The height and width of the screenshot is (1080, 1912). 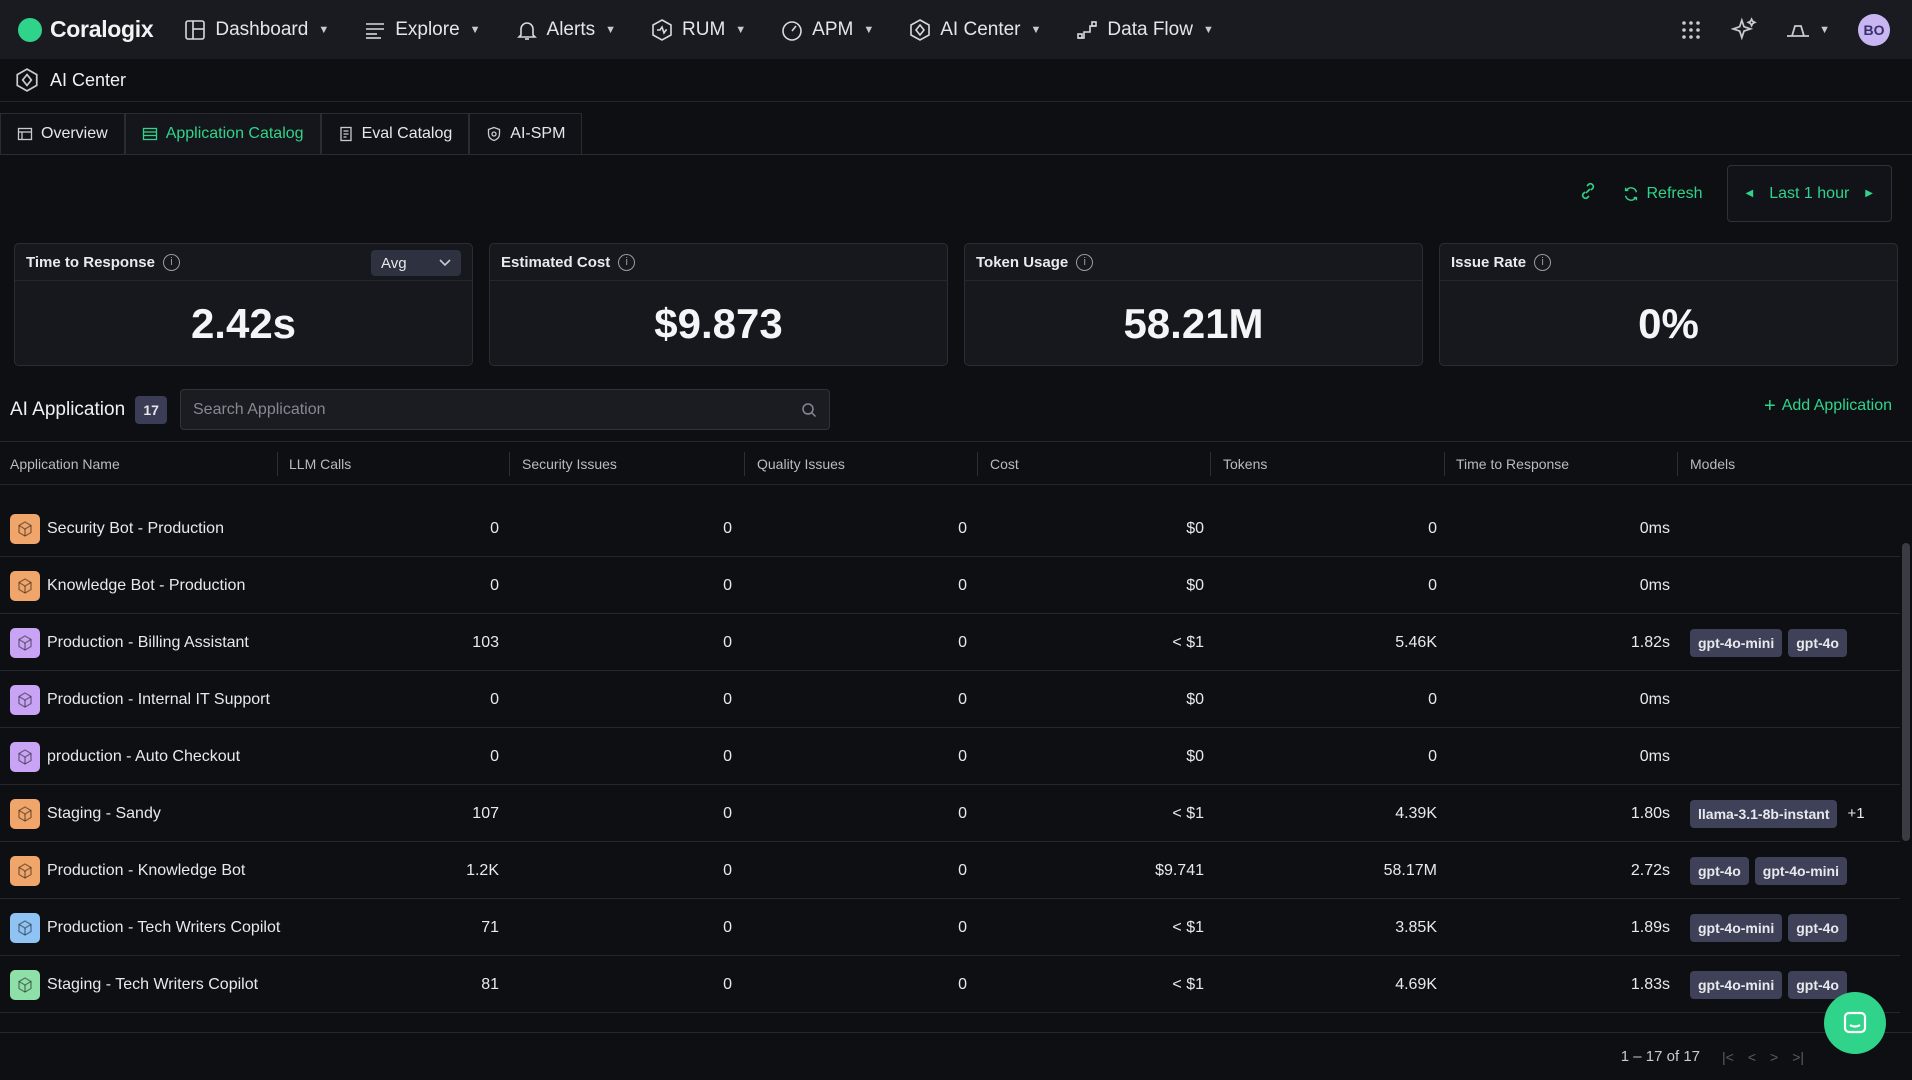 I want to click on tab-application-catalog: Application Catalog, so click(x=222, y=133).